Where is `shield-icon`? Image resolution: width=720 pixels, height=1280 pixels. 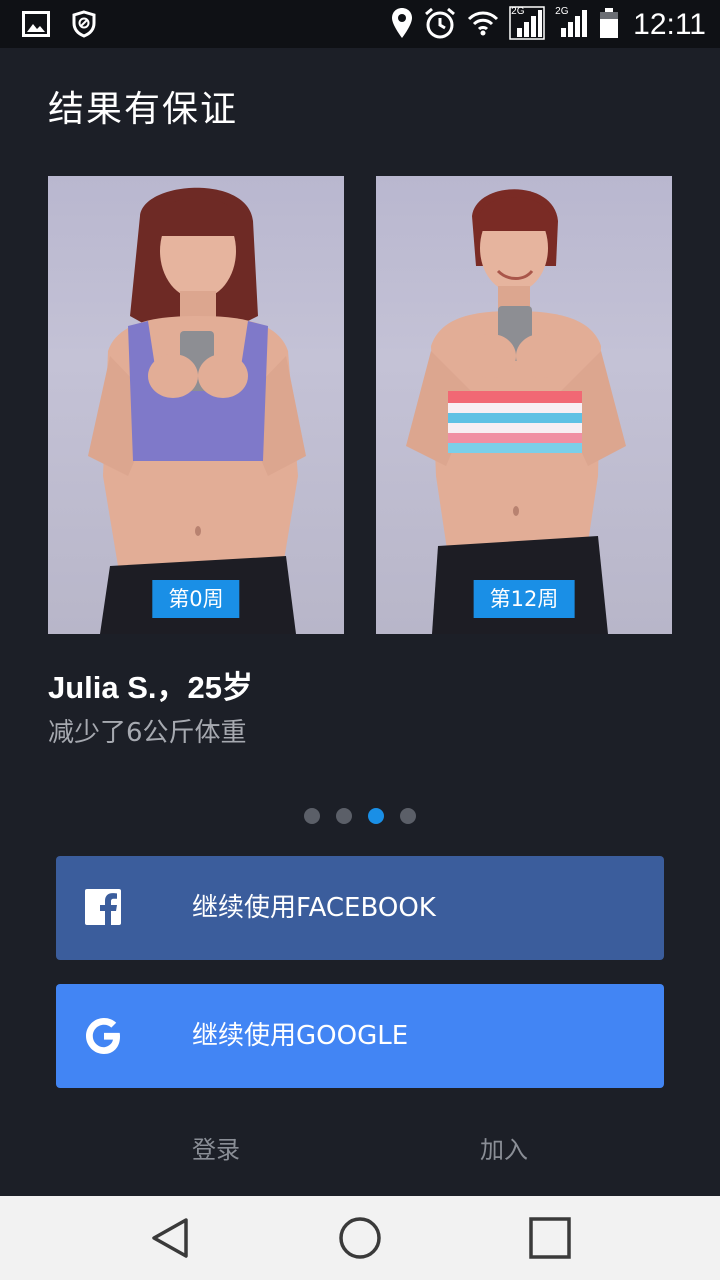 shield-icon is located at coordinates (84, 26).